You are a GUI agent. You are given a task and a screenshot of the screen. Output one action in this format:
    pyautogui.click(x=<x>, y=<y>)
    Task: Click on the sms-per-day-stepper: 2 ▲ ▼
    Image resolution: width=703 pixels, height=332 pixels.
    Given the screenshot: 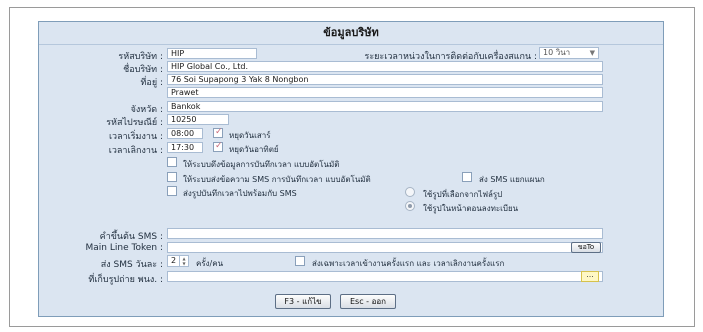 What is the action you would take?
    pyautogui.click(x=178, y=261)
    